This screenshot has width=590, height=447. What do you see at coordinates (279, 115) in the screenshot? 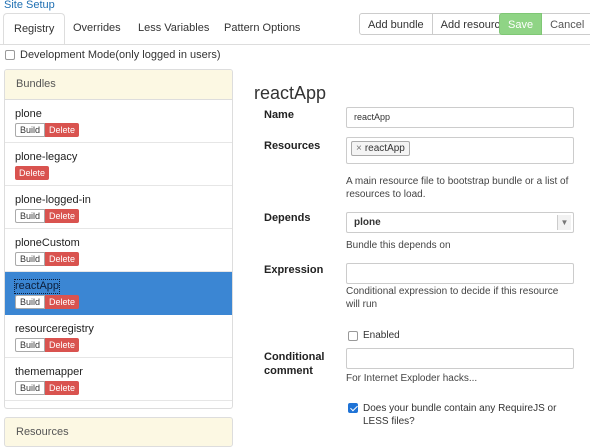
I see `name-label: Name` at bounding box center [279, 115].